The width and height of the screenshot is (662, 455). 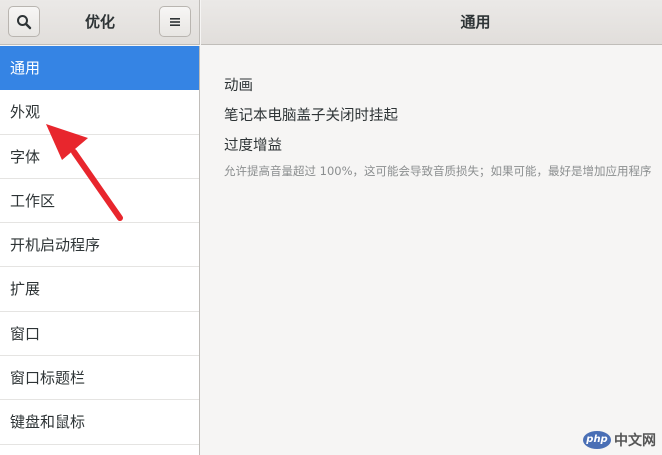 I want to click on sidebar-item-workspaces: 工作区, so click(x=99, y=201).